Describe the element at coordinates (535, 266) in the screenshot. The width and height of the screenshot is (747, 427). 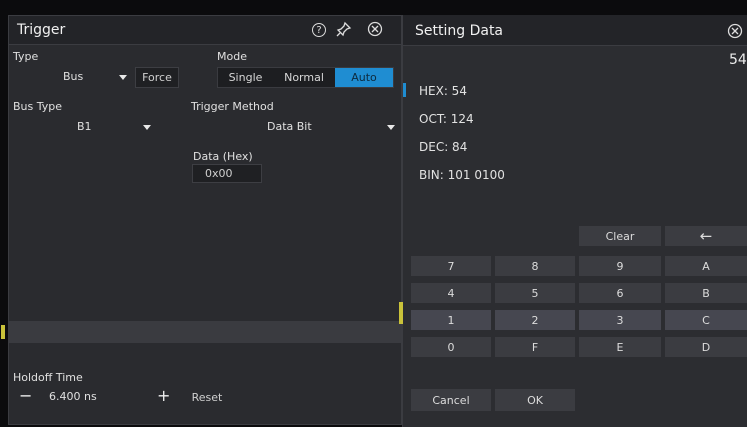
I see `key-8: 8` at that location.